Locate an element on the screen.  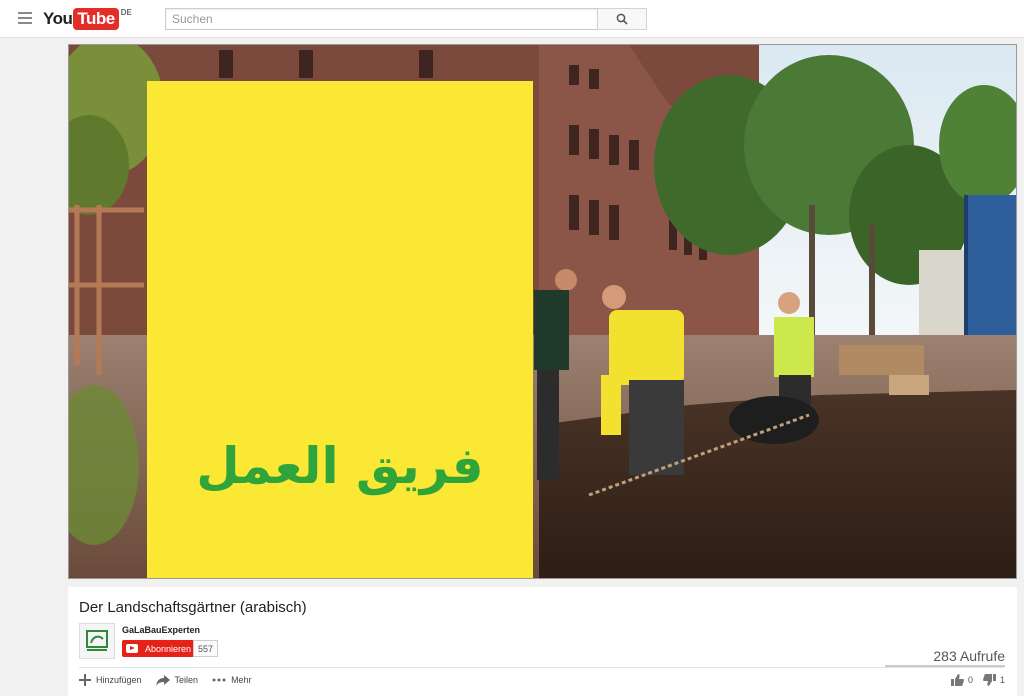
logo-tube-text: Tube is located at coordinates (96, 19).